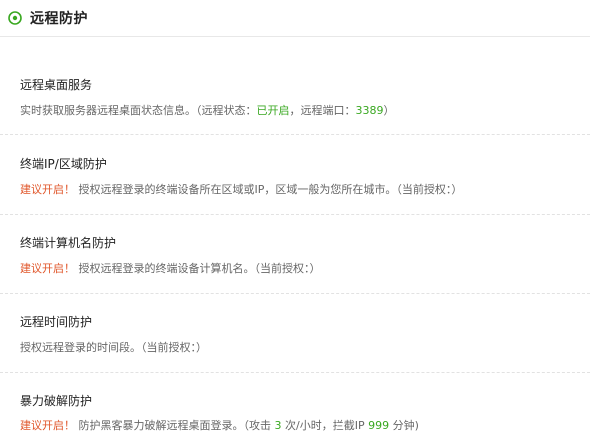 This screenshot has height=441, width=590. I want to click on page-title: 远程防护, so click(59, 19).